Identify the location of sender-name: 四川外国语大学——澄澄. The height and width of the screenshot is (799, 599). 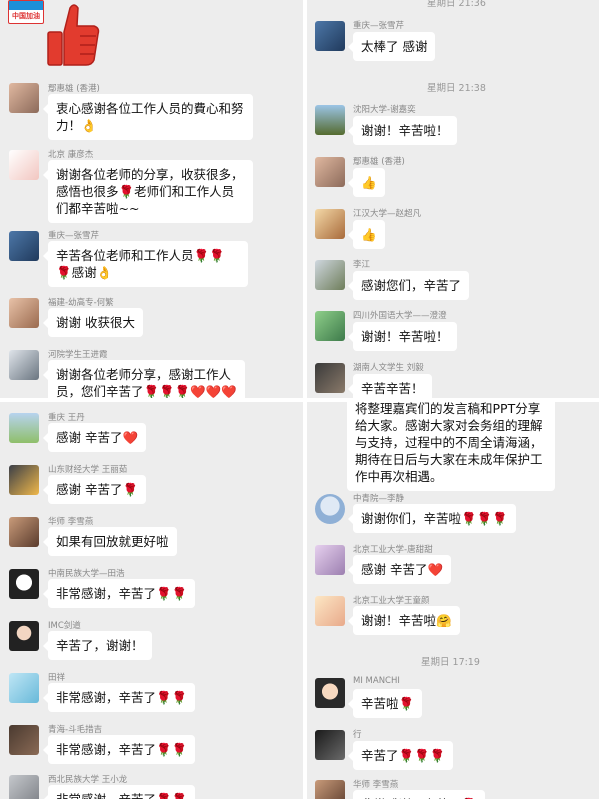
(400, 316).